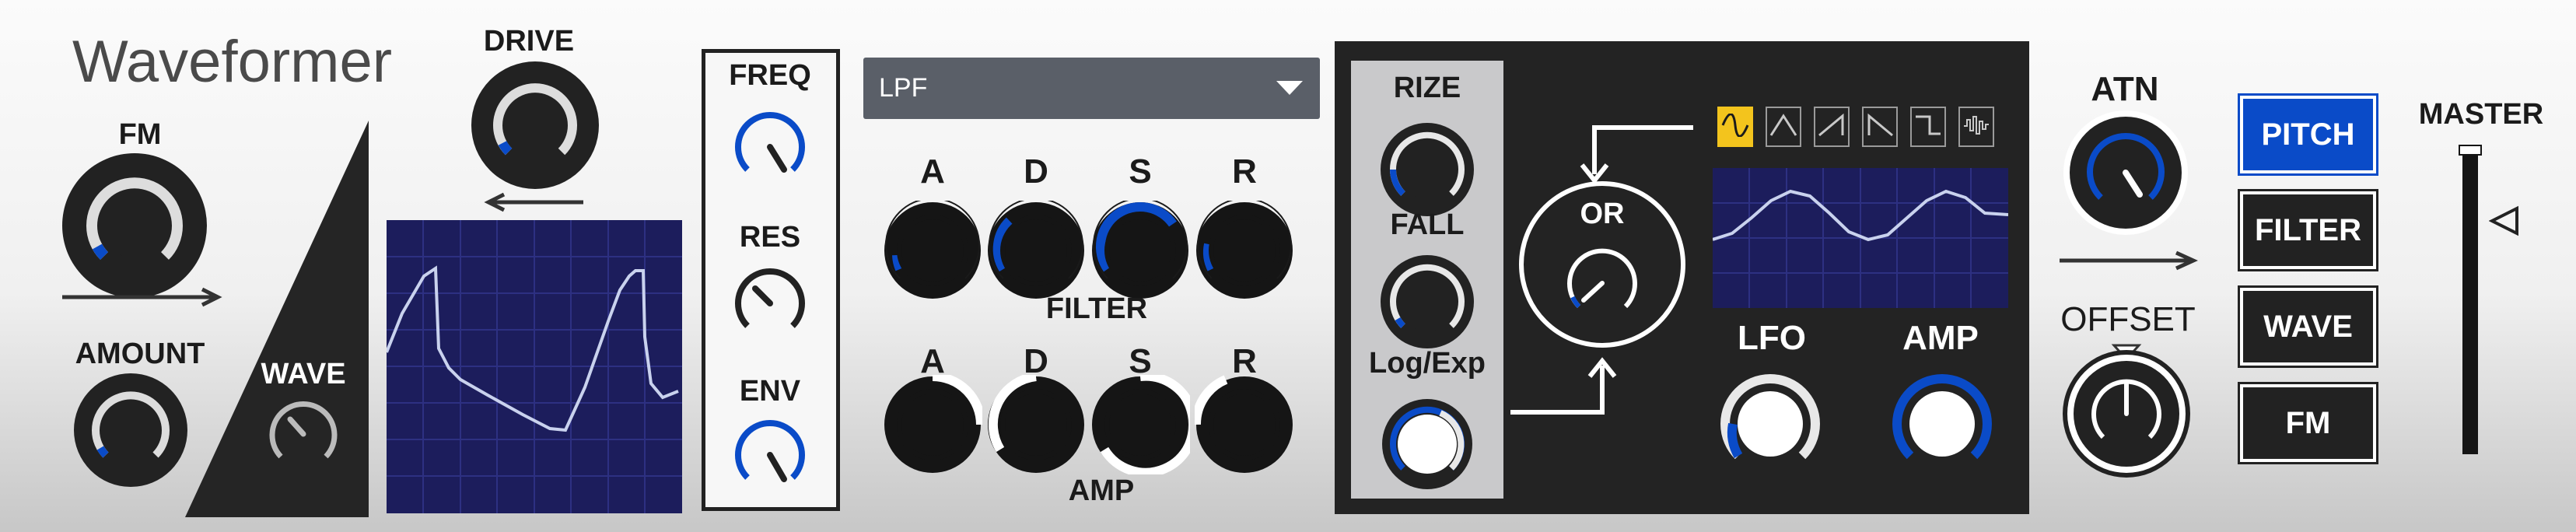 The height and width of the screenshot is (532, 2576). What do you see at coordinates (533, 202) in the screenshot?
I see `drive-arrow` at bounding box center [533, 202].